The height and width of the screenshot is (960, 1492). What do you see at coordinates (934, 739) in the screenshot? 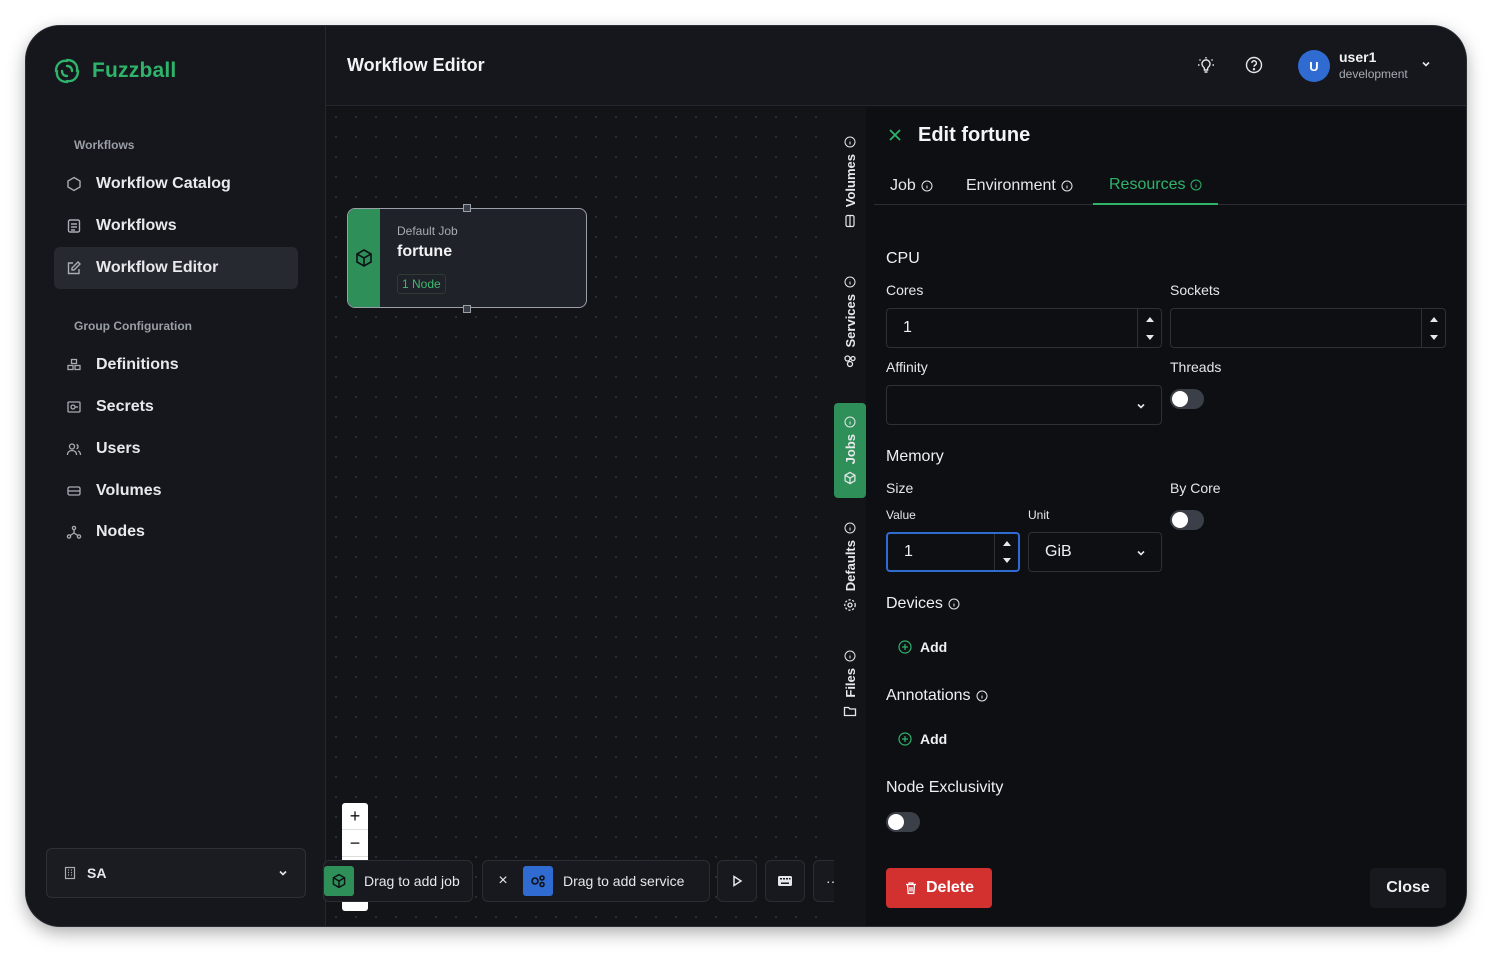
I see `add-annotation-label: Add` at bounding box center [934, 739].